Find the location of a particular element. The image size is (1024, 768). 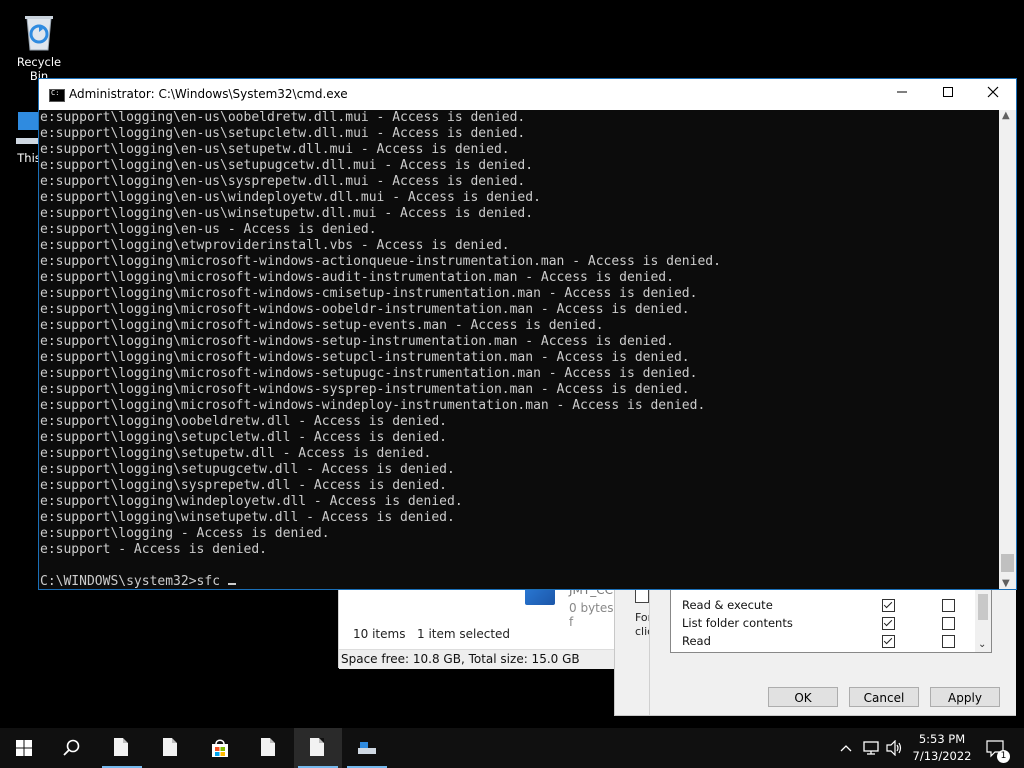

selection-status: 1 item selected is located at coordinates (464, 634).